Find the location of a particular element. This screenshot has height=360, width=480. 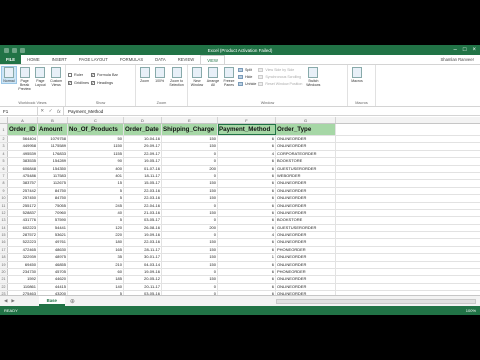

tab-view: VIEW is located at coordinates (212, 59).